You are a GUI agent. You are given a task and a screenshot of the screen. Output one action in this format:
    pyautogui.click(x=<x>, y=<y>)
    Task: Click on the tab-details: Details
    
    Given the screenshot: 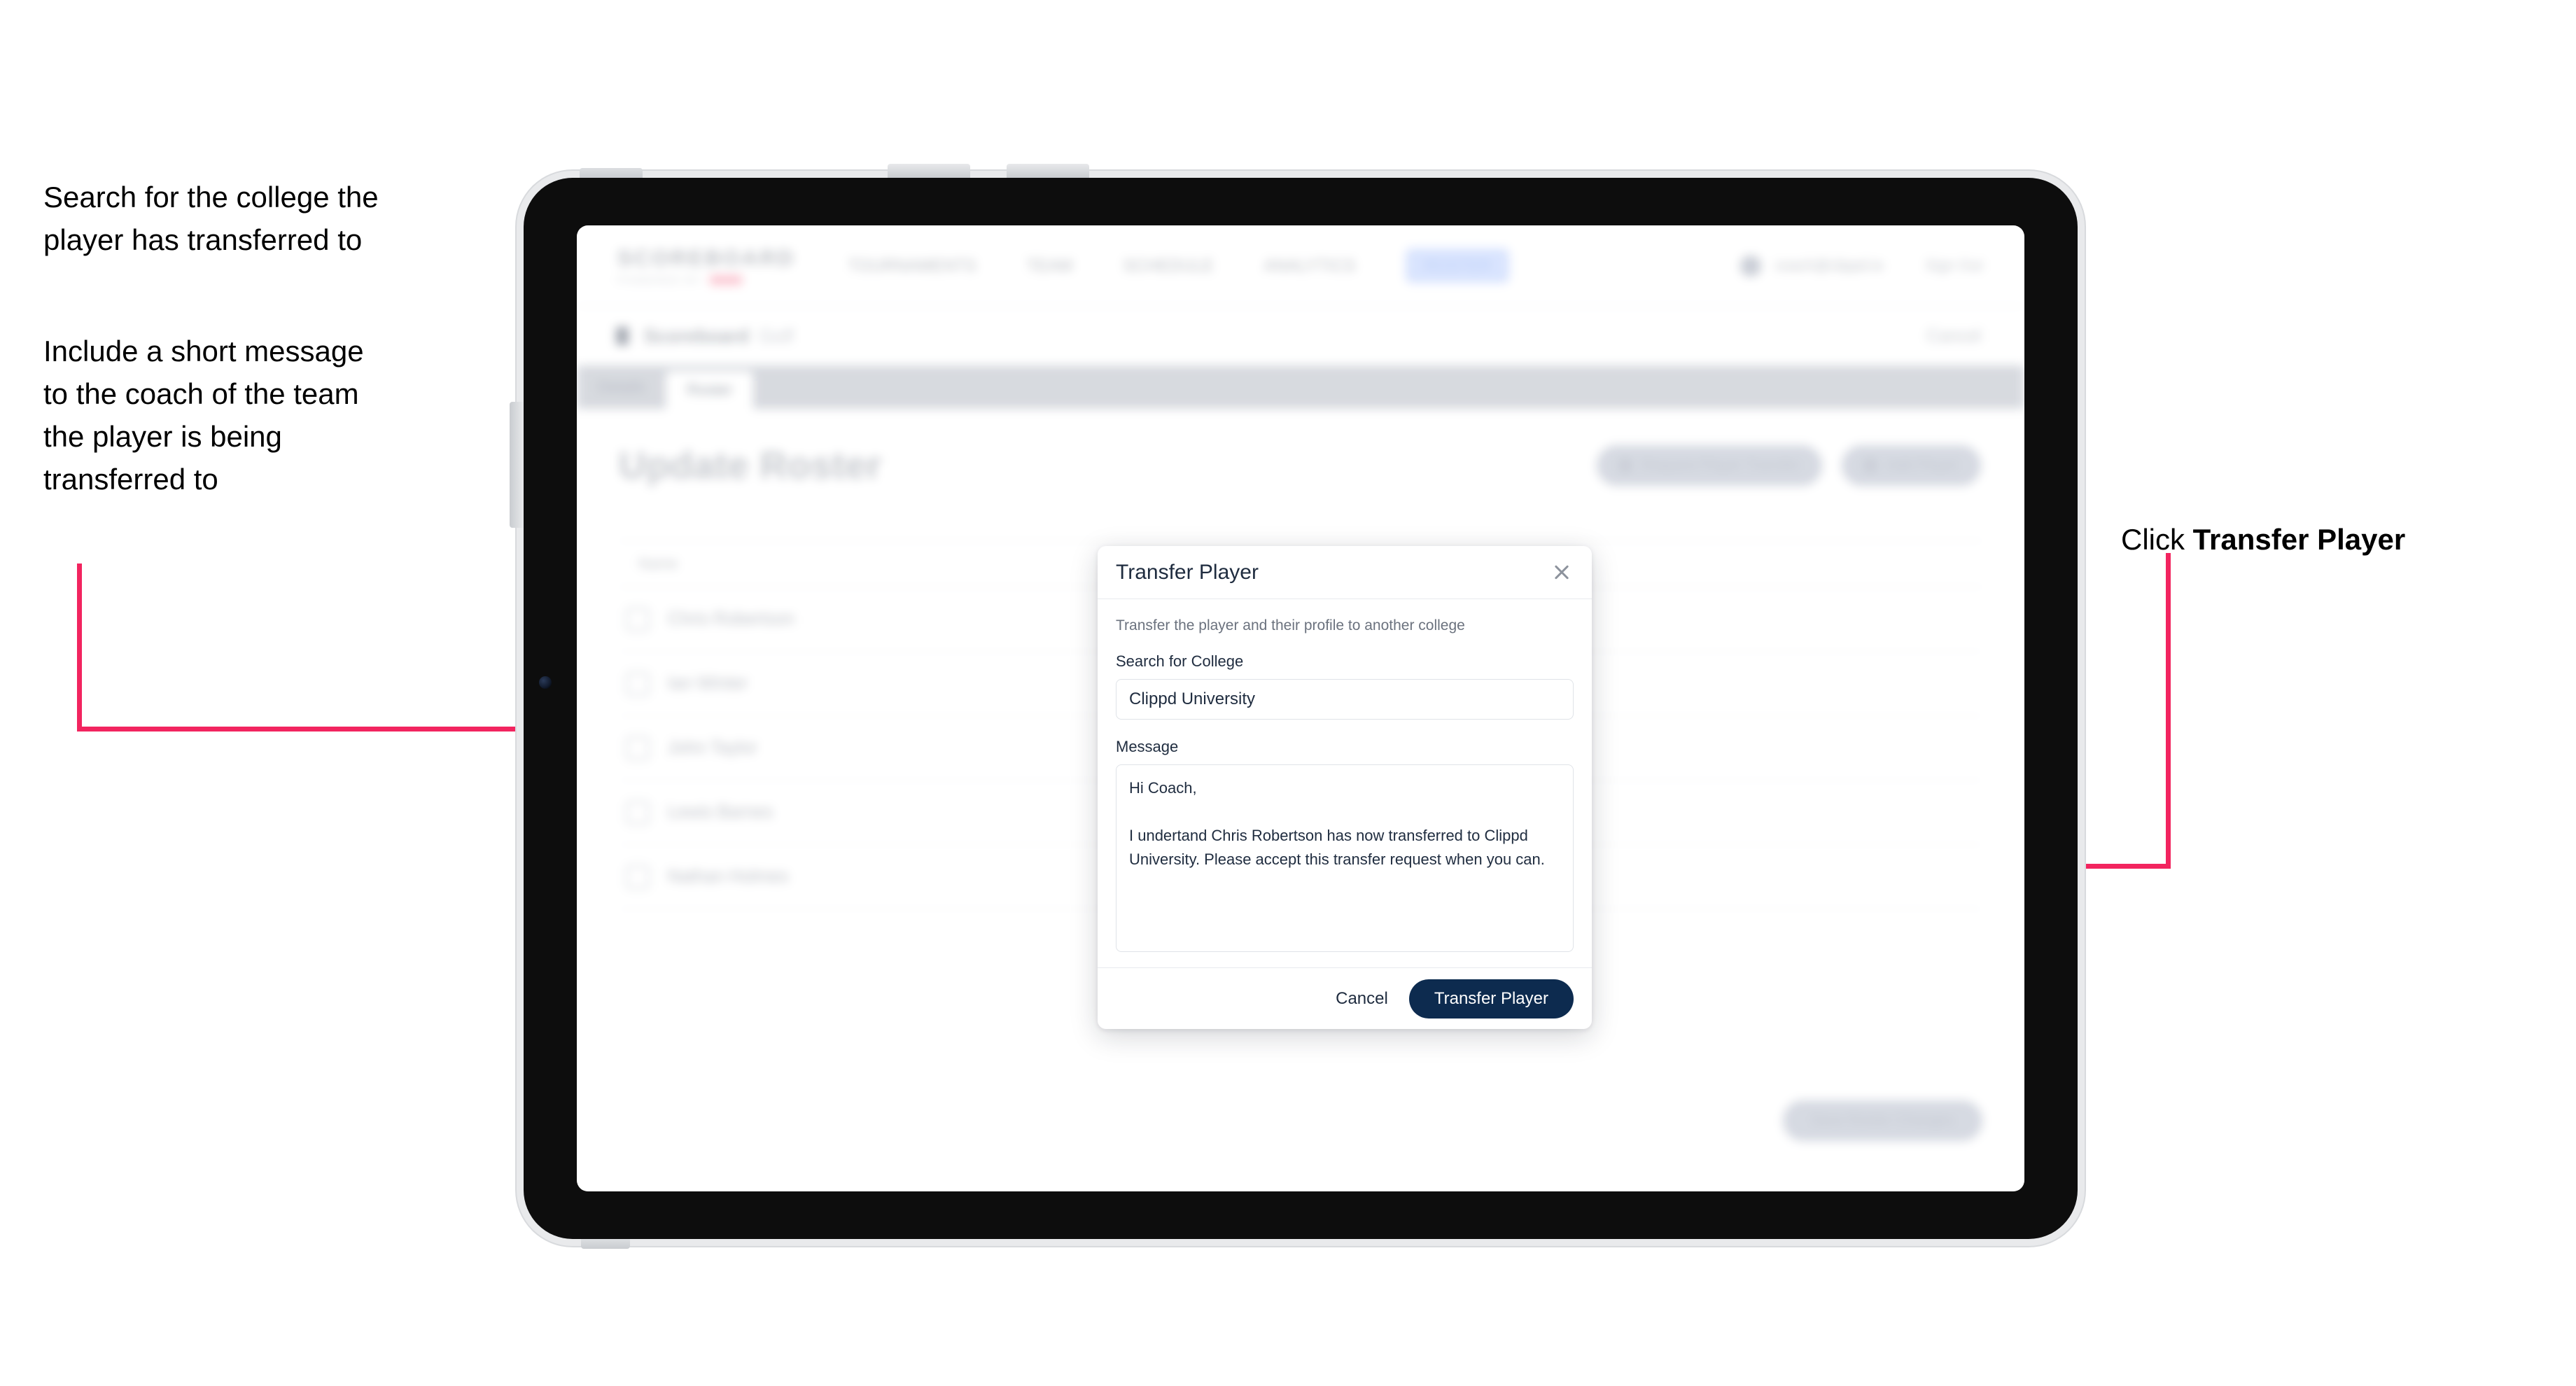 What is the action you would take?
    pyautogui.click(x=621, y=387)
    